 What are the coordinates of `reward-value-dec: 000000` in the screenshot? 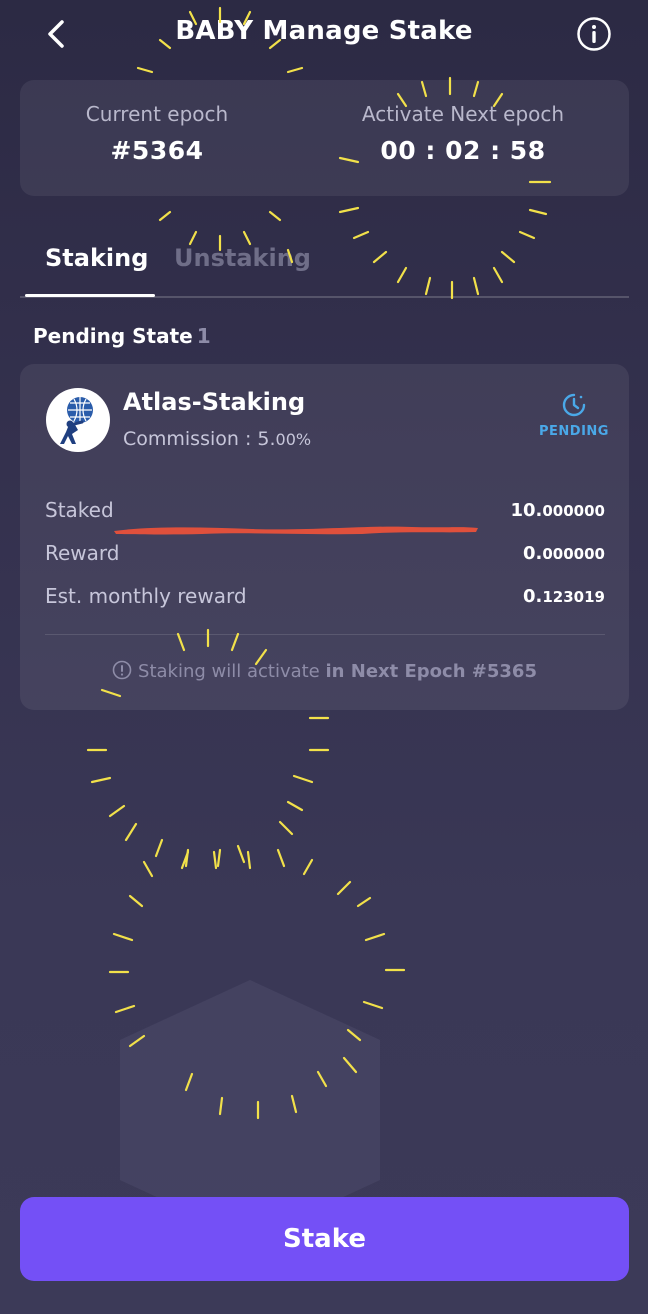 It's located at (573, 554).